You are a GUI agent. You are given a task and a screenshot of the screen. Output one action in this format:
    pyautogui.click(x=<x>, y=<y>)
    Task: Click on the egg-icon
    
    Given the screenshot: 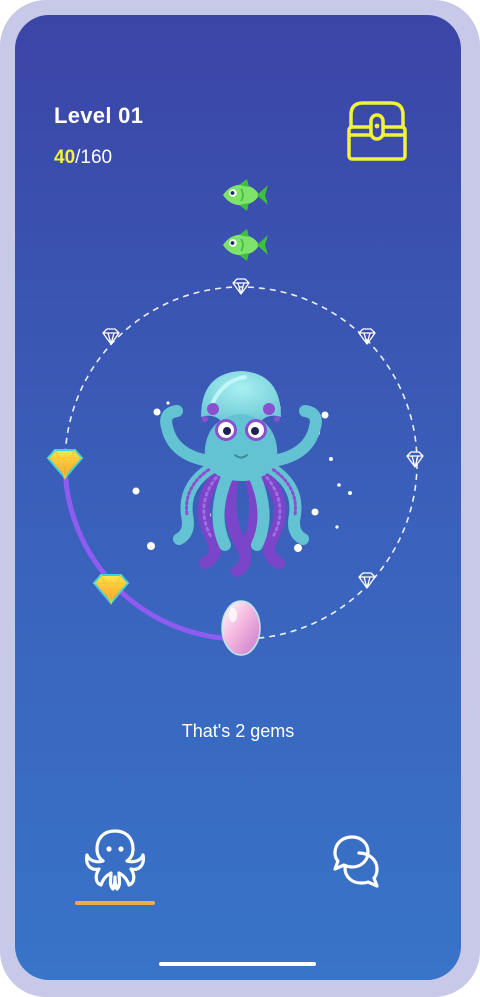 What is the action you would take?
    pyautogui.click(x=241, y=628)
    